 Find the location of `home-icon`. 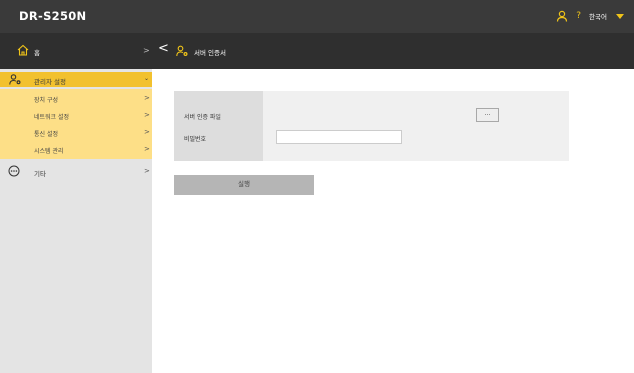

home-icon is located at coordinates (23, 50).